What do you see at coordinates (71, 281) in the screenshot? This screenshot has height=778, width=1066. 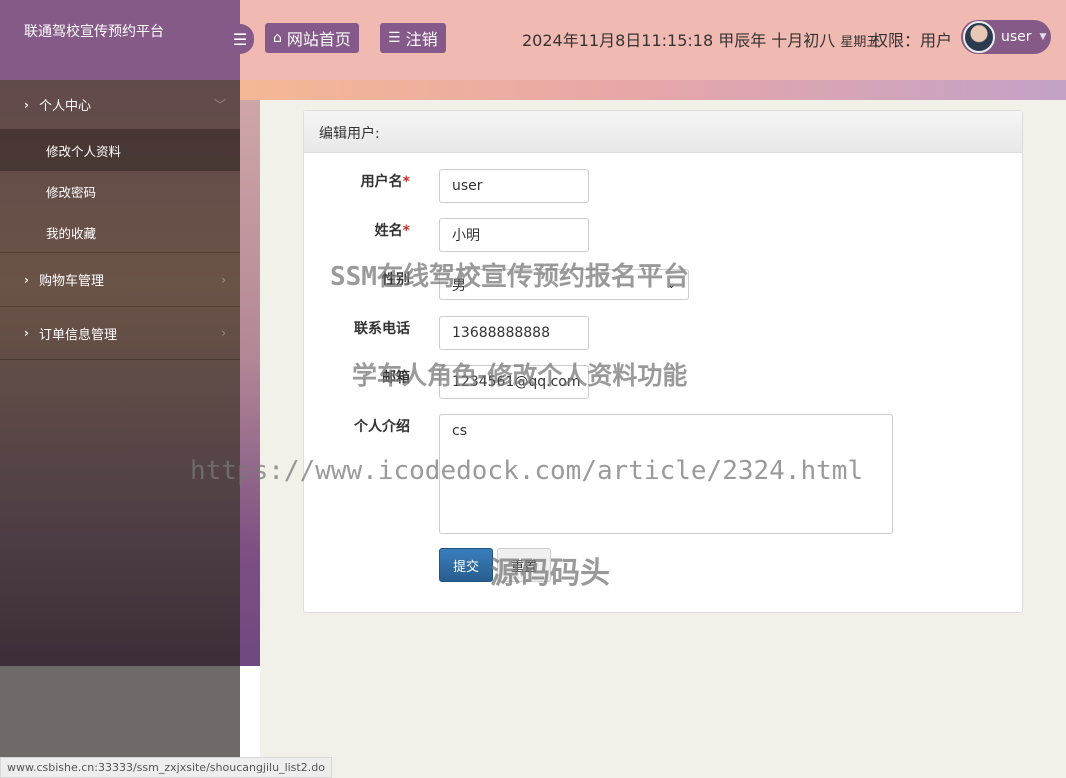 I see `sidebar-group-label: 购物车管理` at bounding box center [71, 281].